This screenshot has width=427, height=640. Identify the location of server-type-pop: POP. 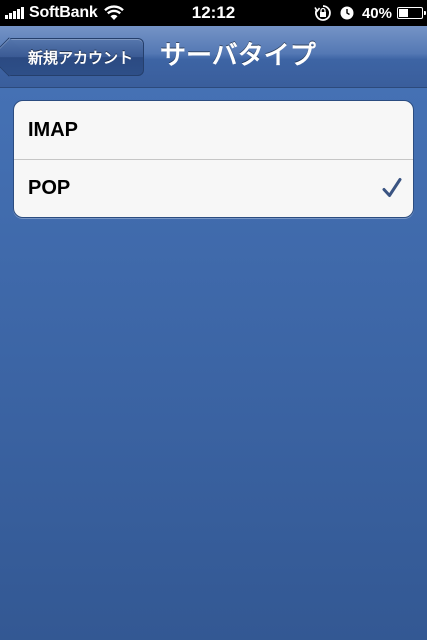
(213, 188).